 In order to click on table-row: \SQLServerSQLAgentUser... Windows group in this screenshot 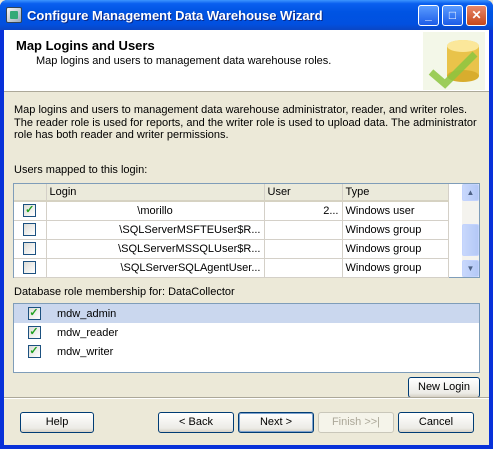, I will do `click(231, 268)`.